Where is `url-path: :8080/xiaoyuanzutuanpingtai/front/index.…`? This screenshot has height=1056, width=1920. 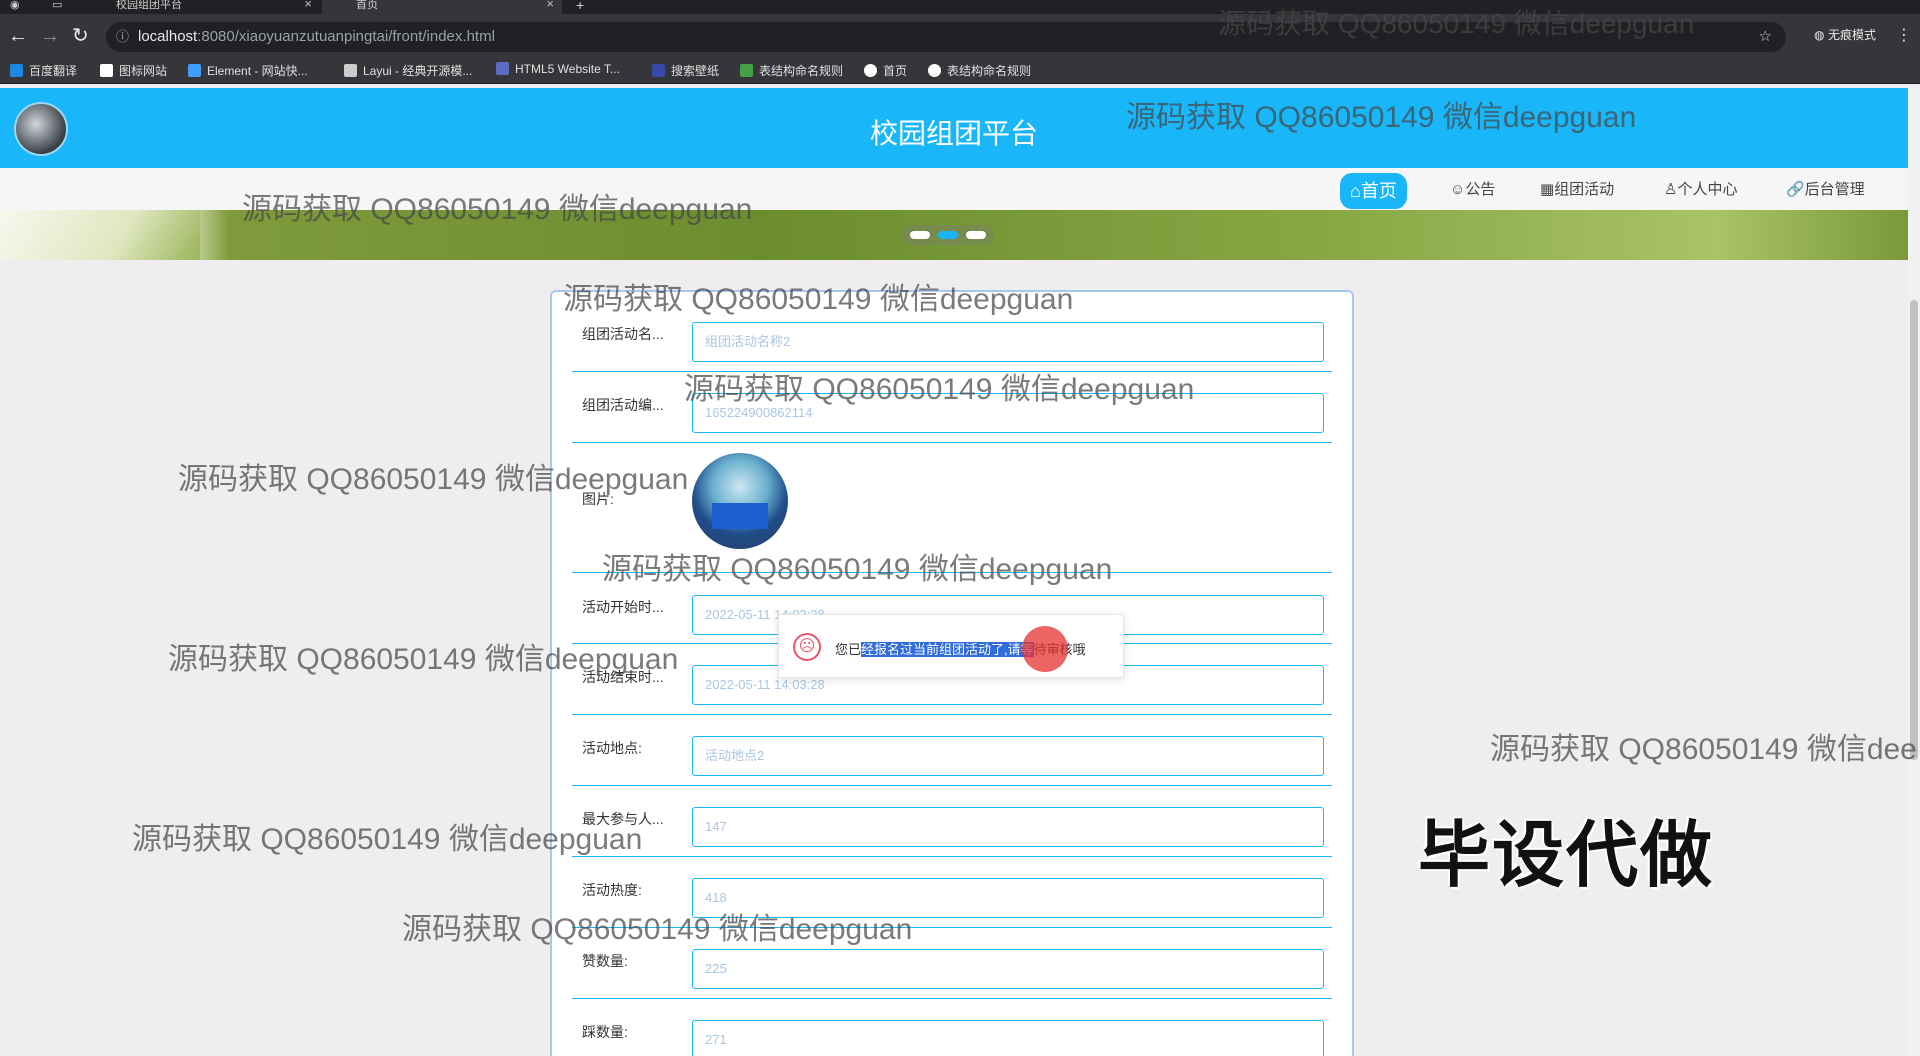 url-path: :8080/xiaoyuanzutuanpingtai/front/index.… is located at coordinates (346, 36).